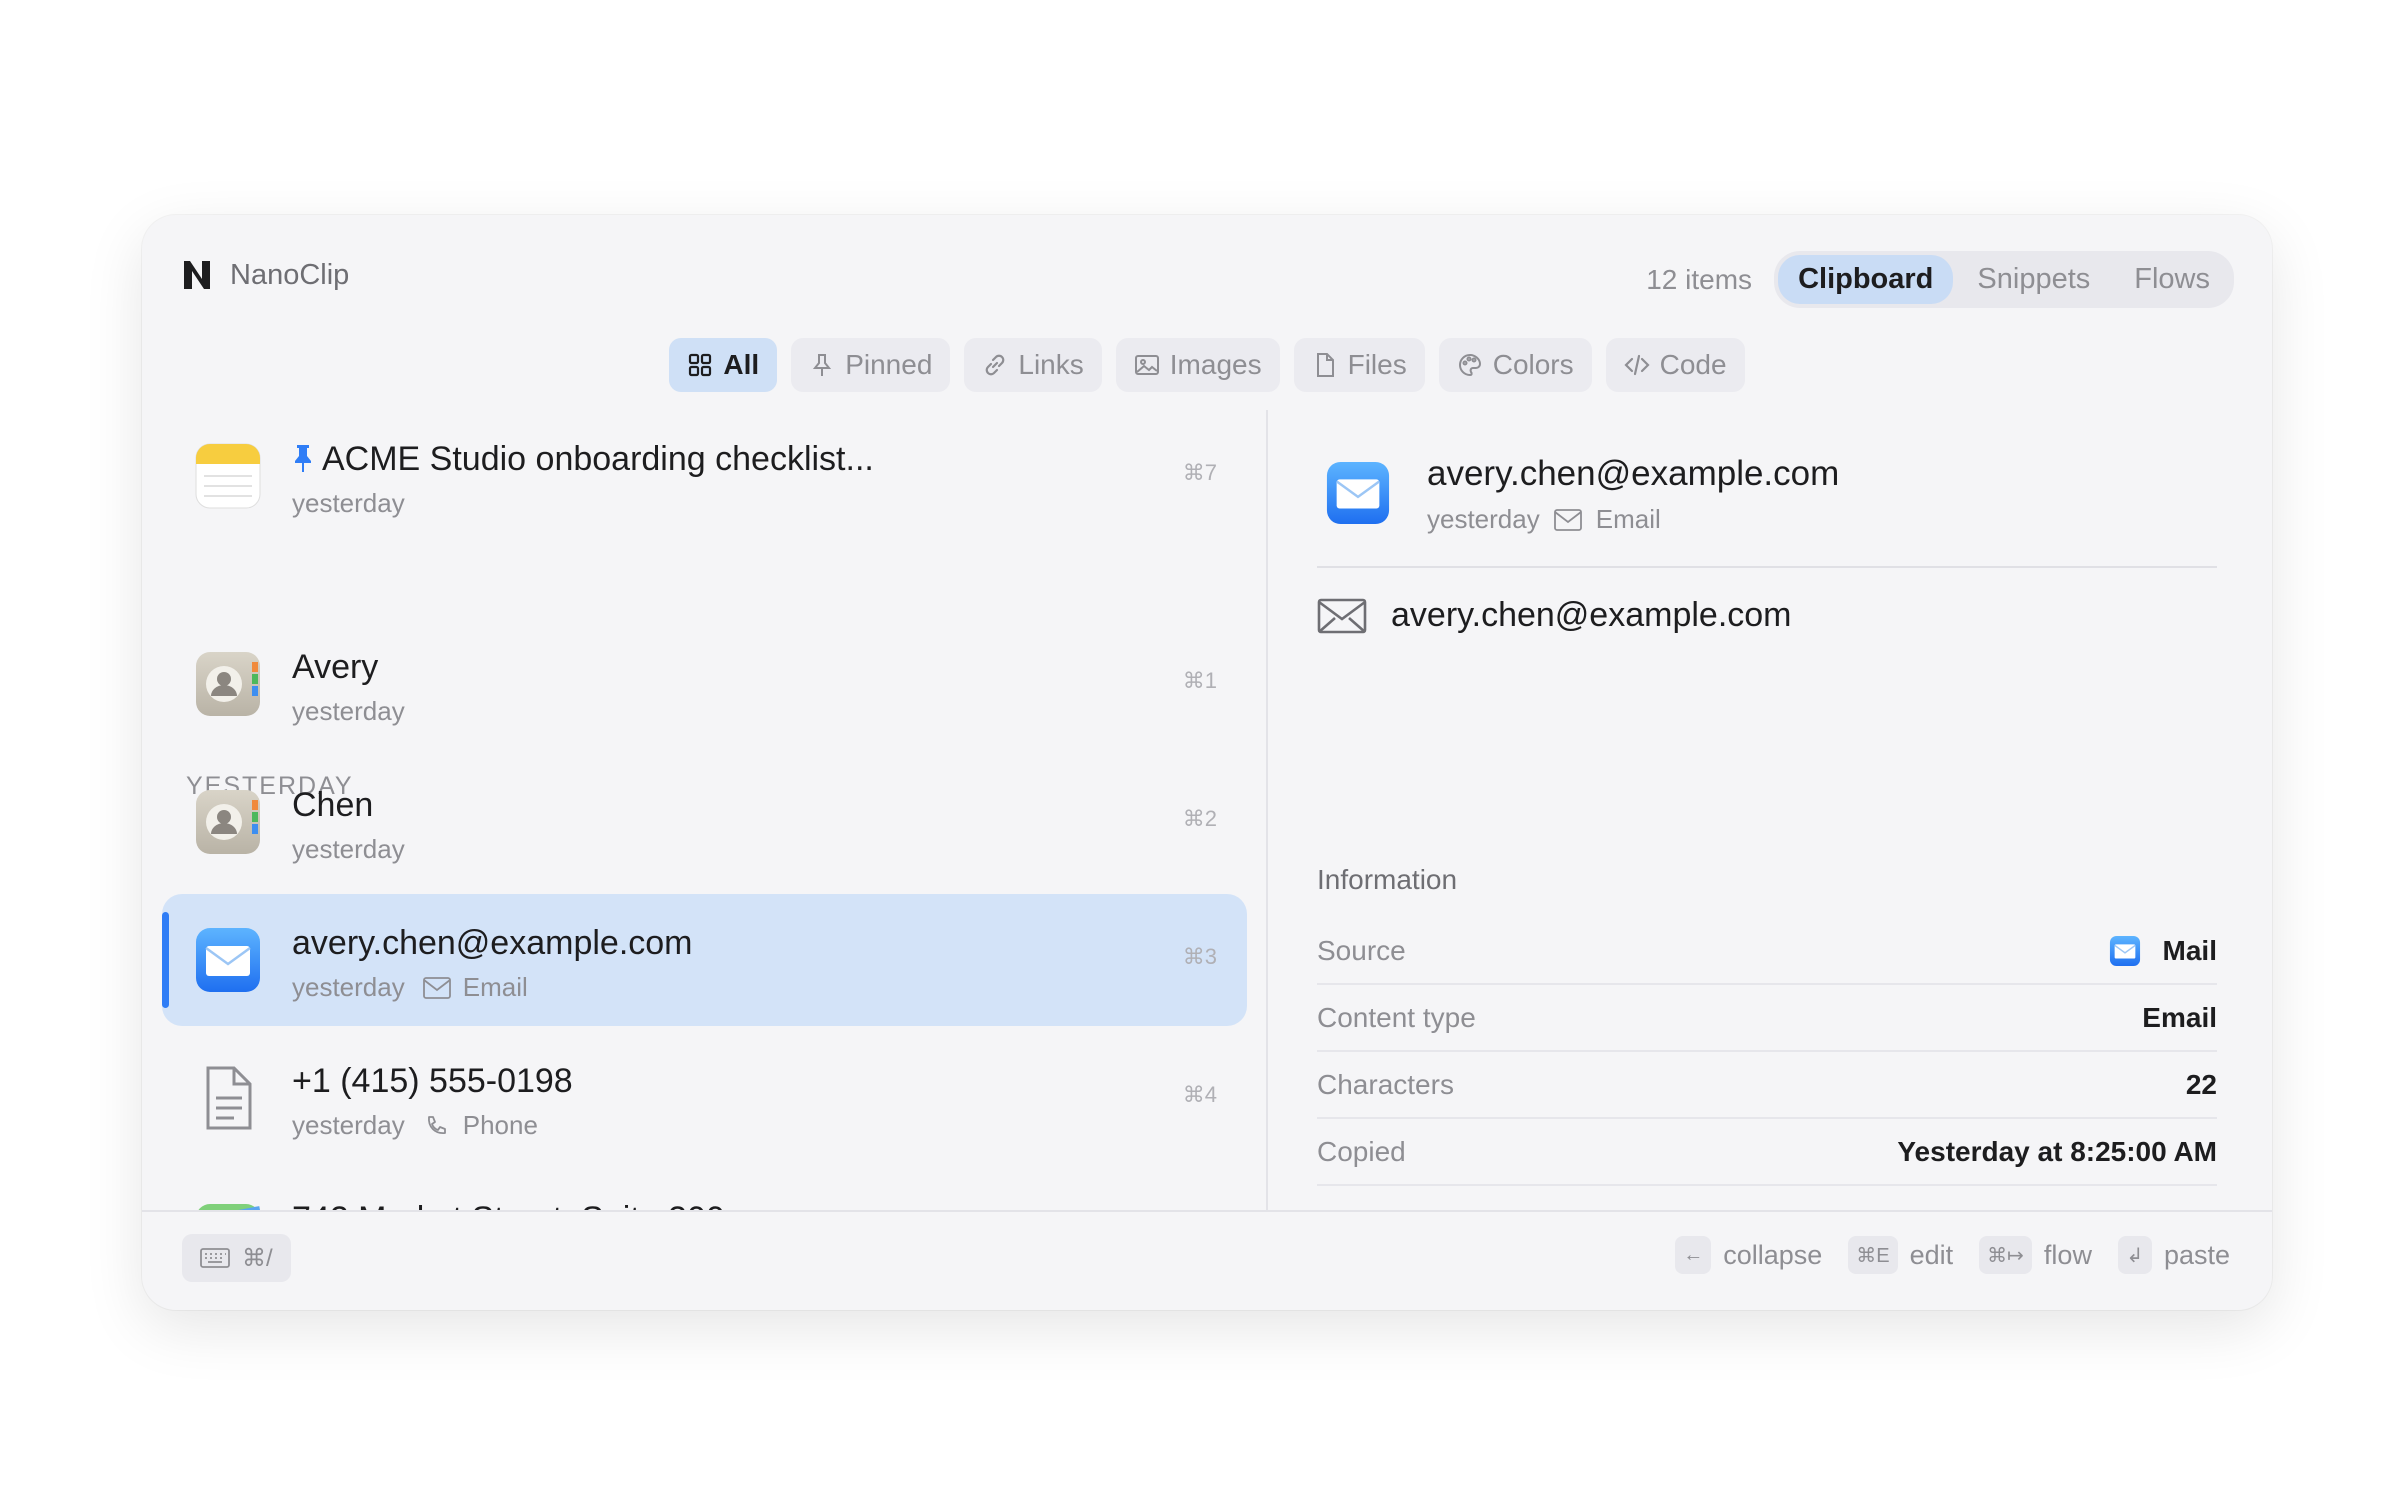 The image size is (2400, 1500). What do you see at coordinates (436, 1124) in the screenshot?
I see `phone-icon` at bounding box center [436, 1124].